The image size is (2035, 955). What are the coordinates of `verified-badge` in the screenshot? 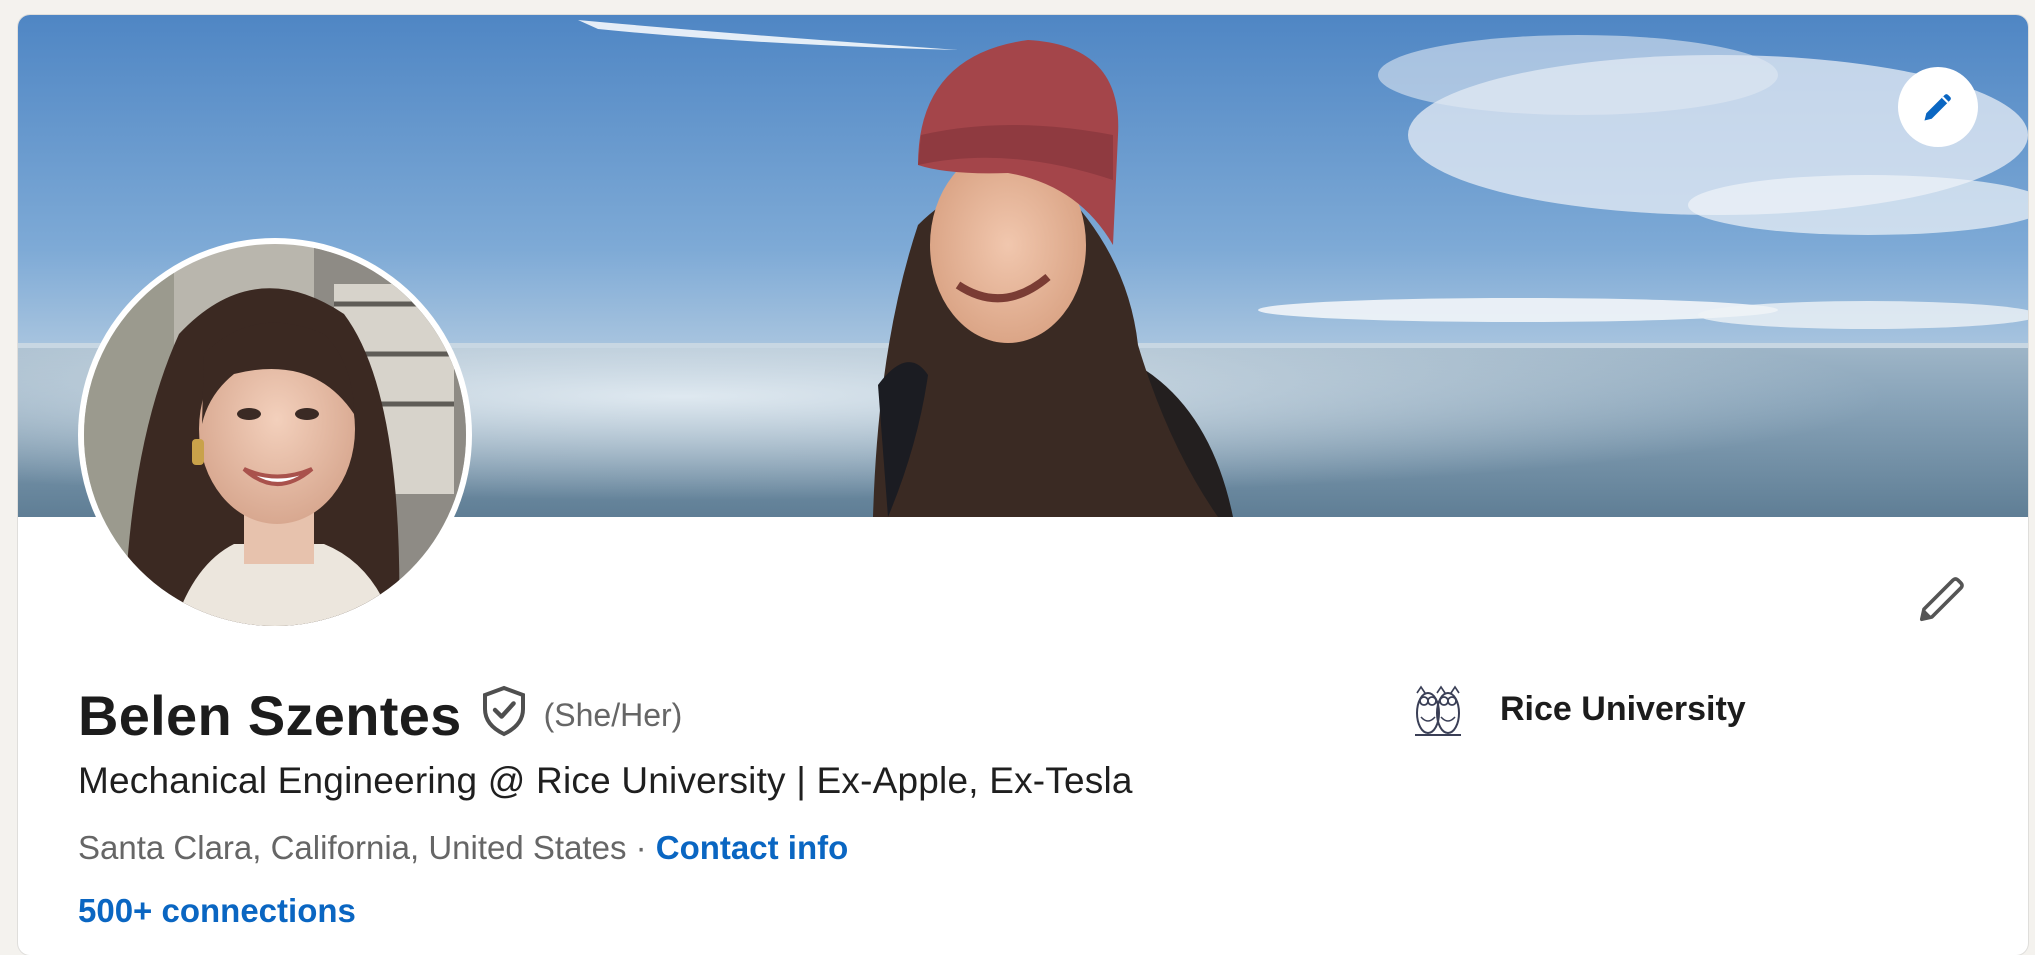 It's located at (504, 713).